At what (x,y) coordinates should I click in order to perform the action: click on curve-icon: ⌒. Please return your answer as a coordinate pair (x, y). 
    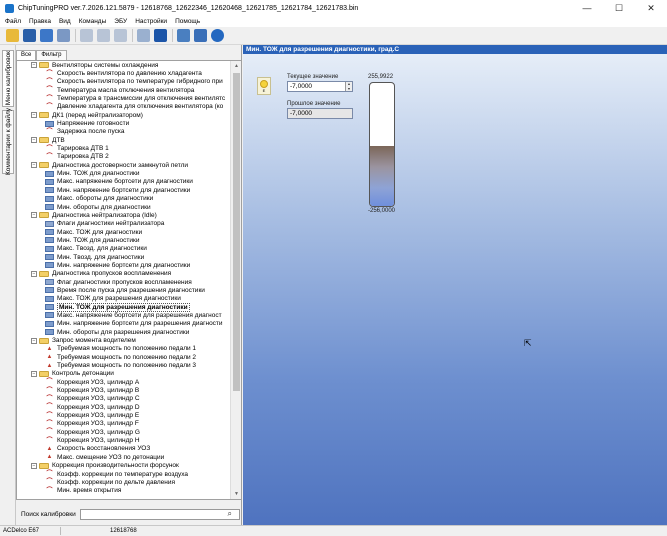
    Looking at the image, I should click on (49, 398).